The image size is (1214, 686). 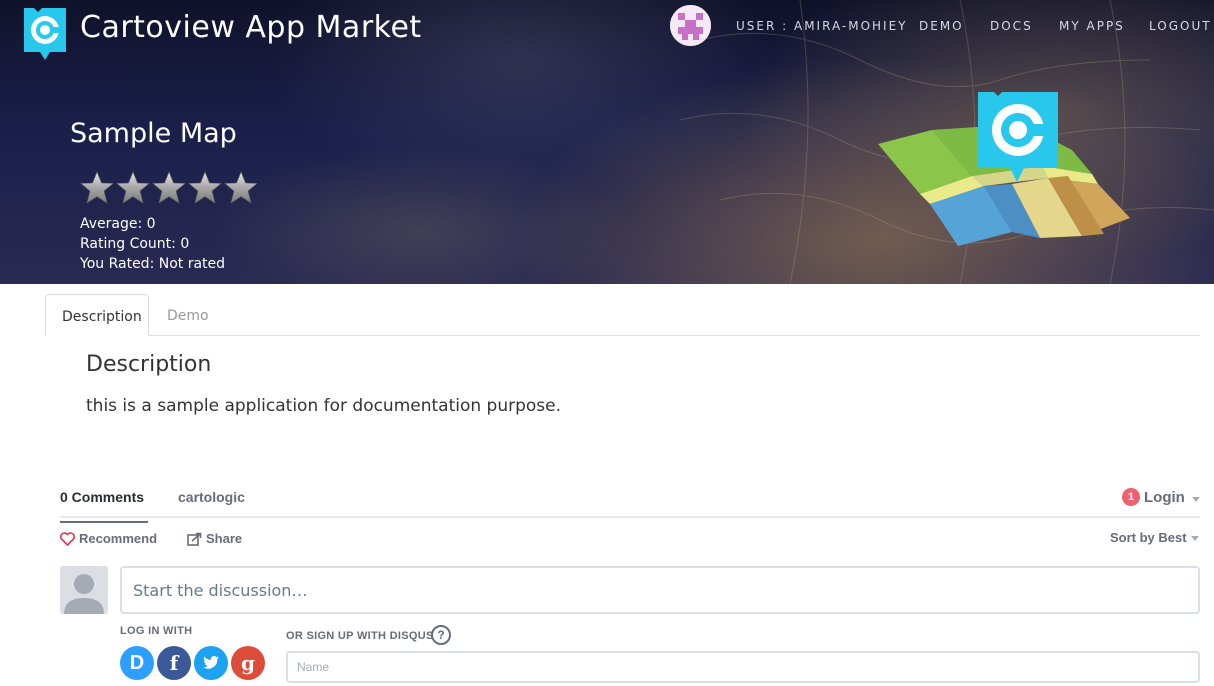 What do you see at coordinates (188, 315) in the screenshot?
I see `tab-demo: Demo` at bounding box center [188, 315].